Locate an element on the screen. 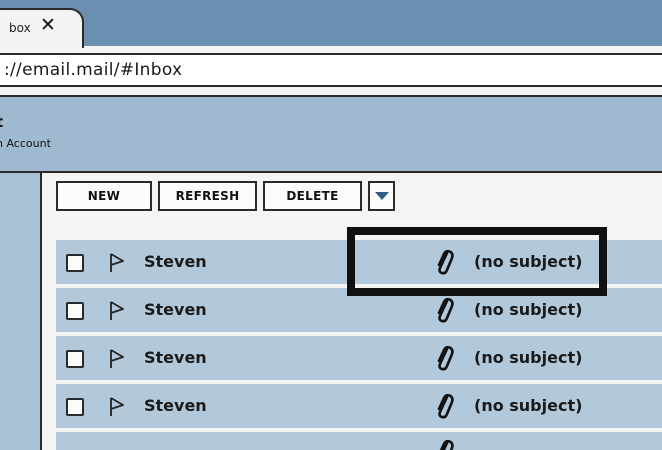 The width and height of the screenshot is (662, 450). folder-sidebar is located at coordinates (21, 311).